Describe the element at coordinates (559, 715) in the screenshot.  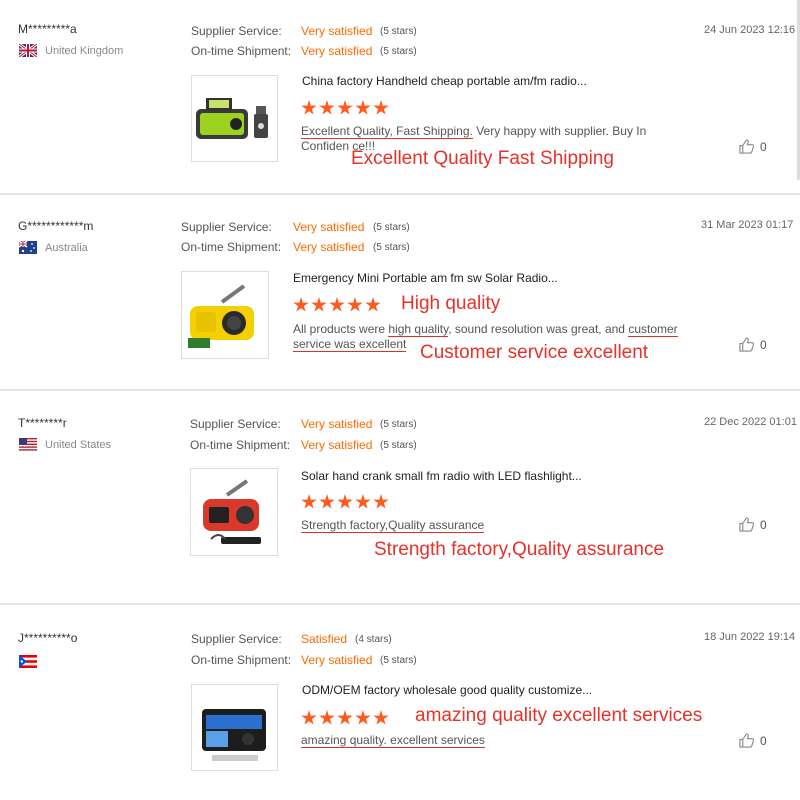
I see `highlight-annotation: amazing quality excellent services` at that location.